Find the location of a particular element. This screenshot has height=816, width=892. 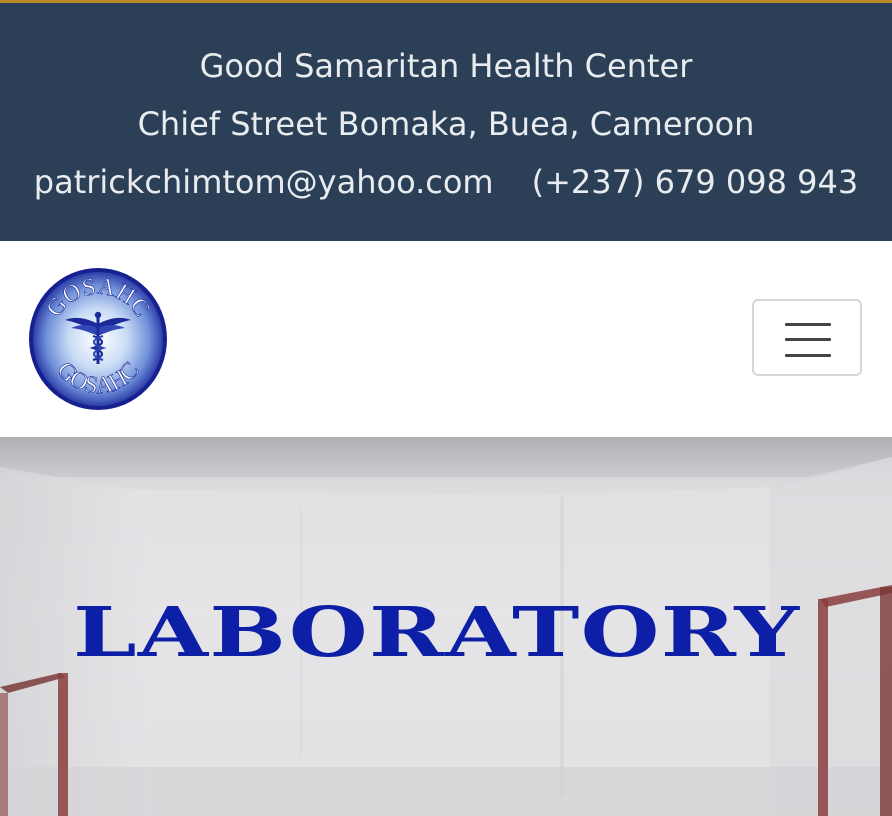

phone-link: (+237) 679 098 943 is located at coordinates (695, 182).